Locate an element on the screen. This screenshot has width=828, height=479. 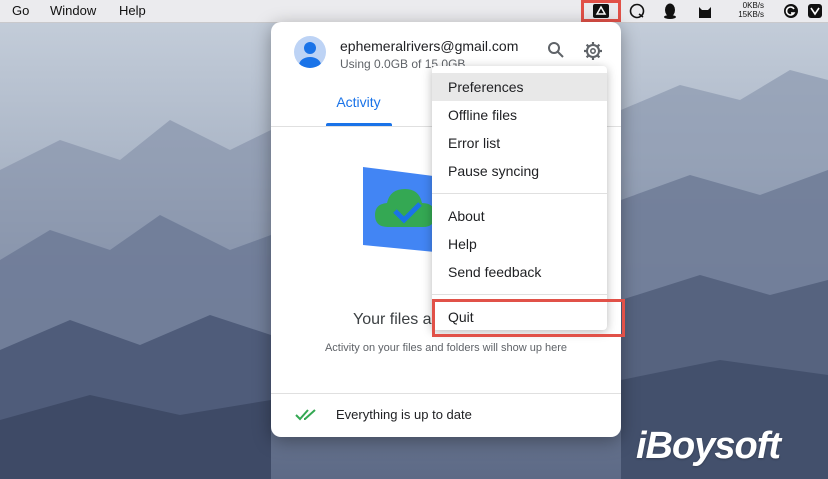
menu-window: Window is located at coordinates (73, 10).